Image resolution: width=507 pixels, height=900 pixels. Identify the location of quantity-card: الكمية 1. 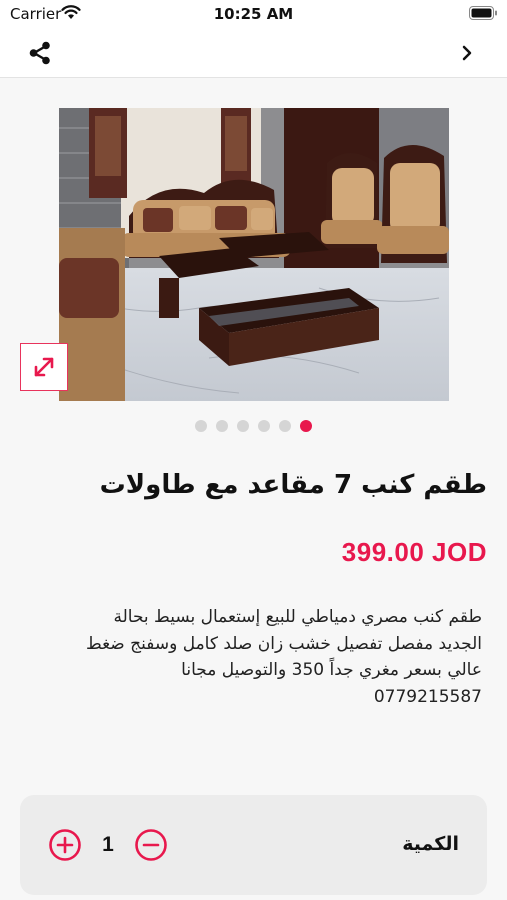
(253, 845).